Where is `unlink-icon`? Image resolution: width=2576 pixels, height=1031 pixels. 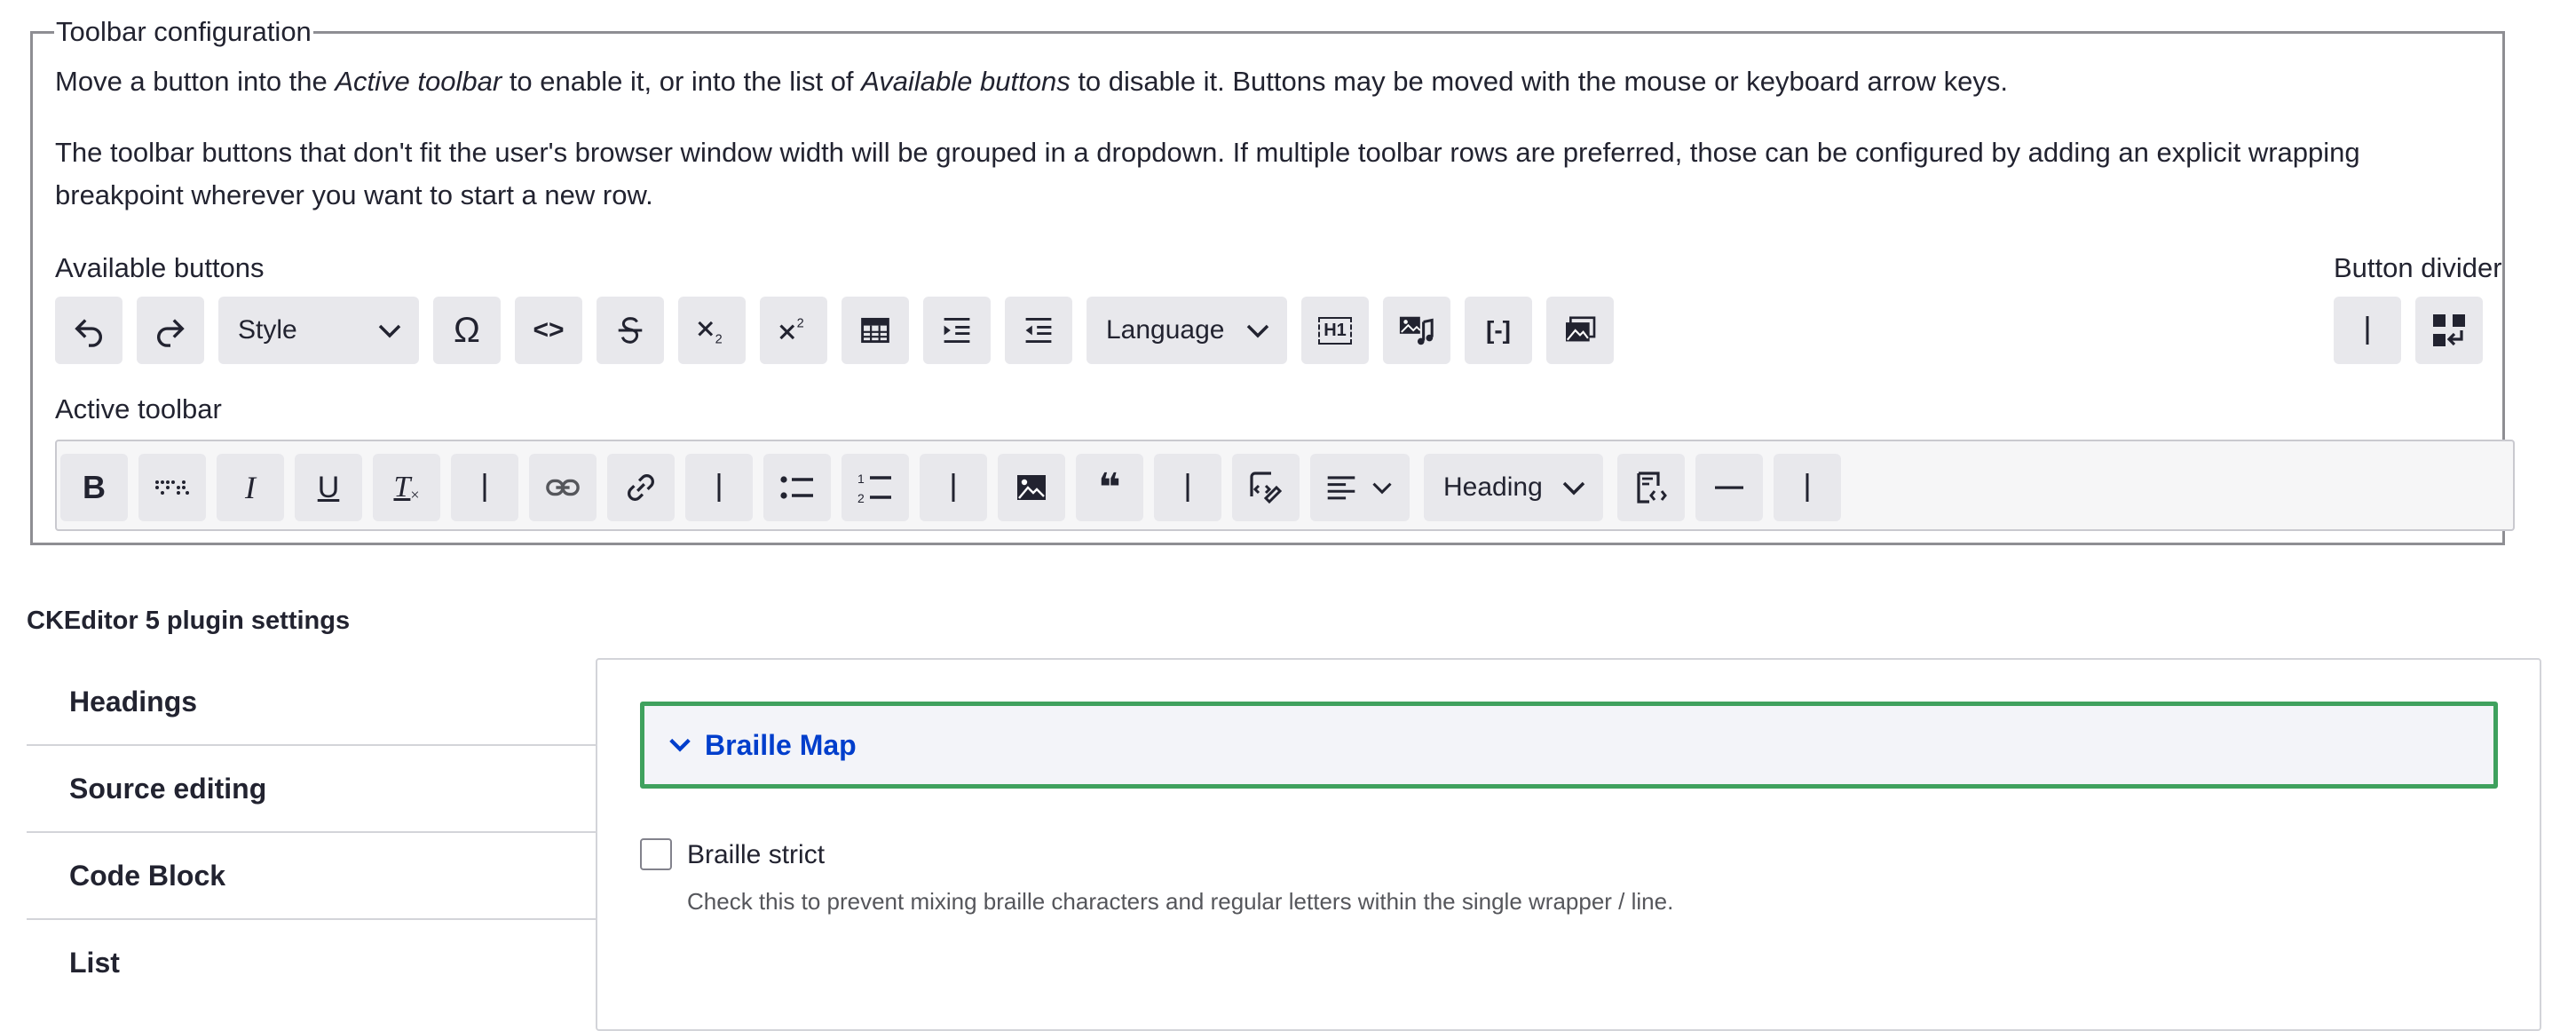 unlink-icon is located at coordinates (563, 487).